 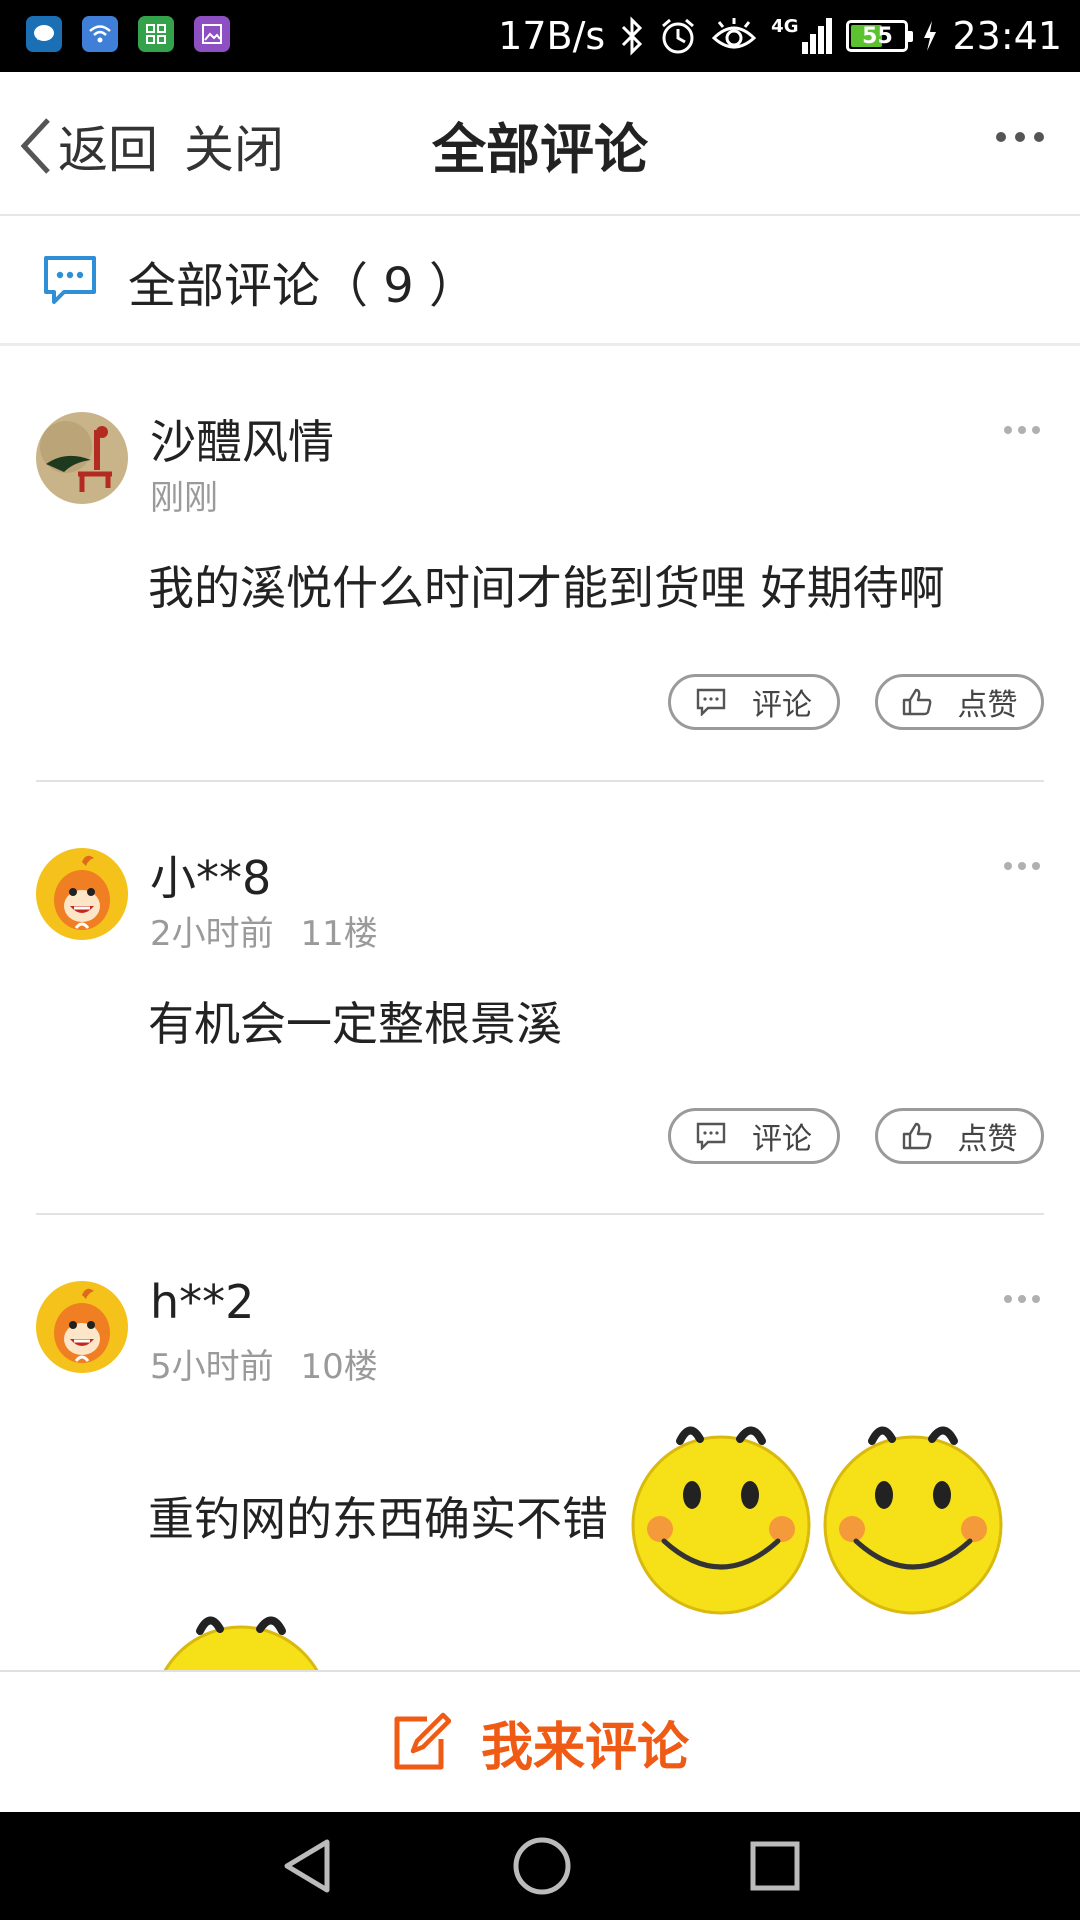 What do you see at coordinates (242, 439) in the screenshot?
I see `comment-username: 沙醴风情` at bounding box center [242, 439].